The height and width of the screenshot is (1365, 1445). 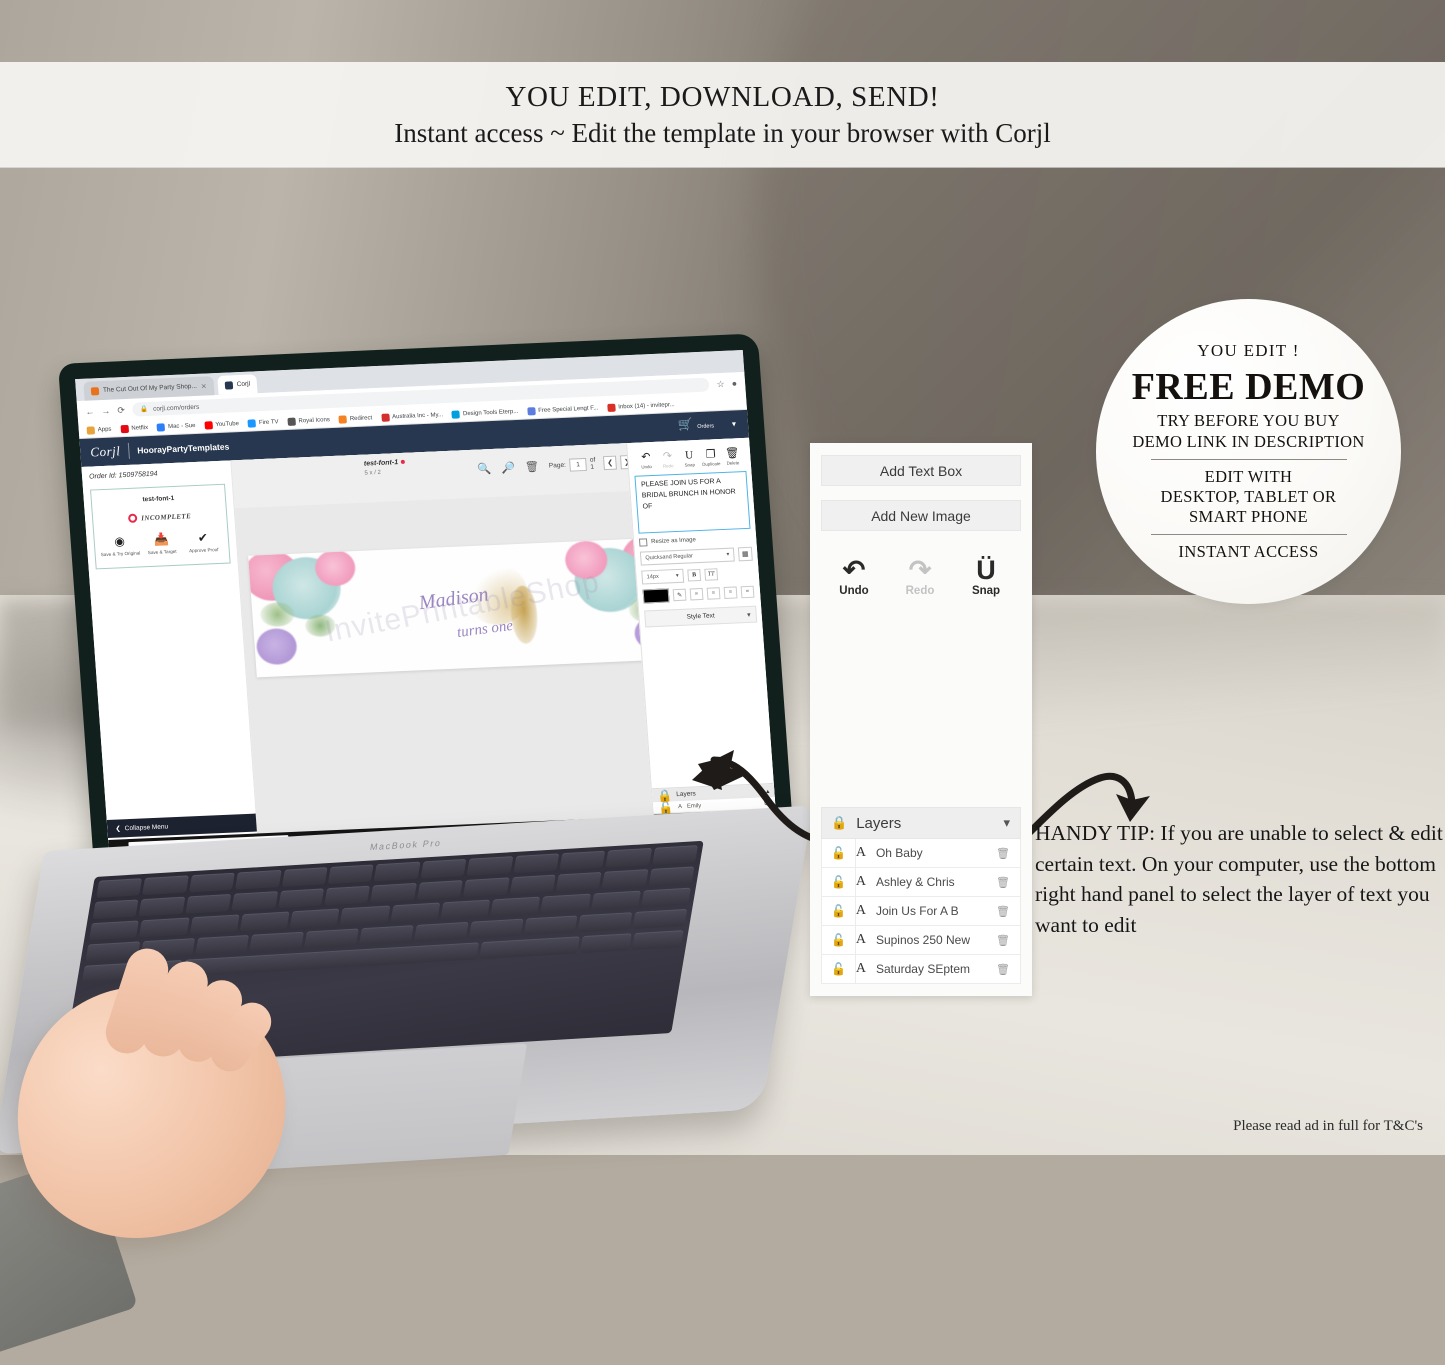 What do you see at coordinates (106, 411) in the screenshot?
I see `forward-arrow-icon: →` at bounding box center [106, 411].